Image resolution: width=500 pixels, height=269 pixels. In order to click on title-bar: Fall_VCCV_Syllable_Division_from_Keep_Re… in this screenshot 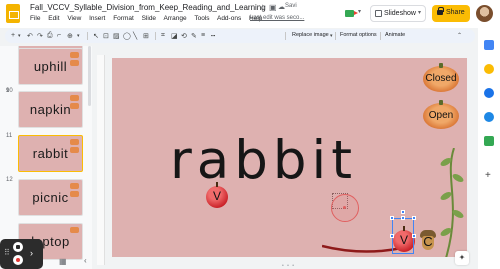, I will do `click(250, 14)`.